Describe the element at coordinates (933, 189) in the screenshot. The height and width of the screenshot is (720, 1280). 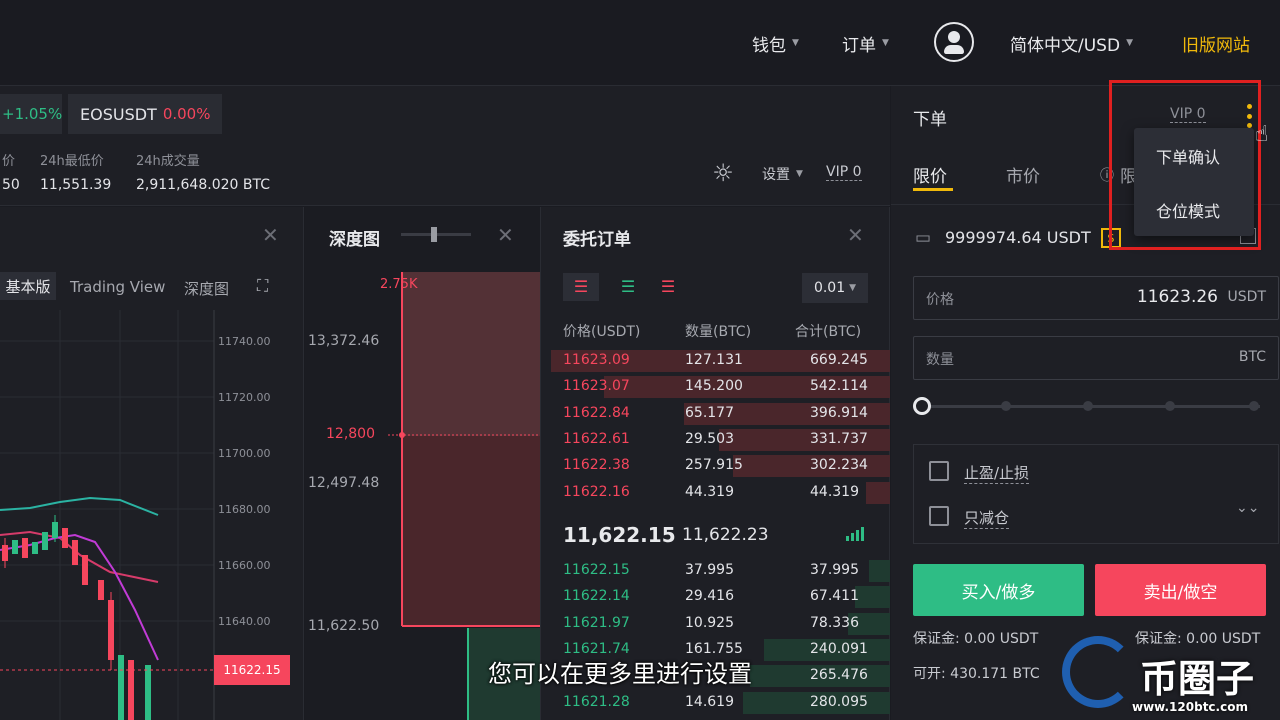
I see `tab-limit-underline` at that location.